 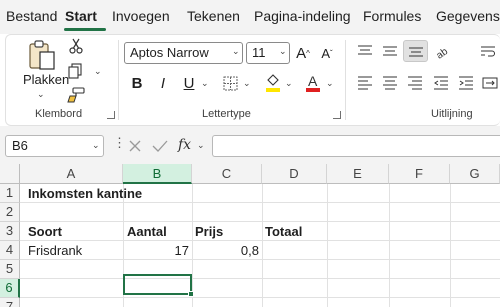 What do you see at coordinates (157, 174) in the screenshot?
I see `column-header-b: B` at bounding box center [157, 174].